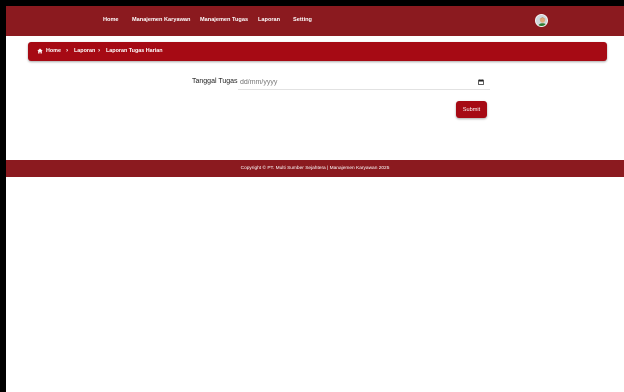 This screenshot has height=392, width=624. Describe the element at coordinates (364, 83) in the screenshot. I see `tanggal-tugas-date-input` at that location.